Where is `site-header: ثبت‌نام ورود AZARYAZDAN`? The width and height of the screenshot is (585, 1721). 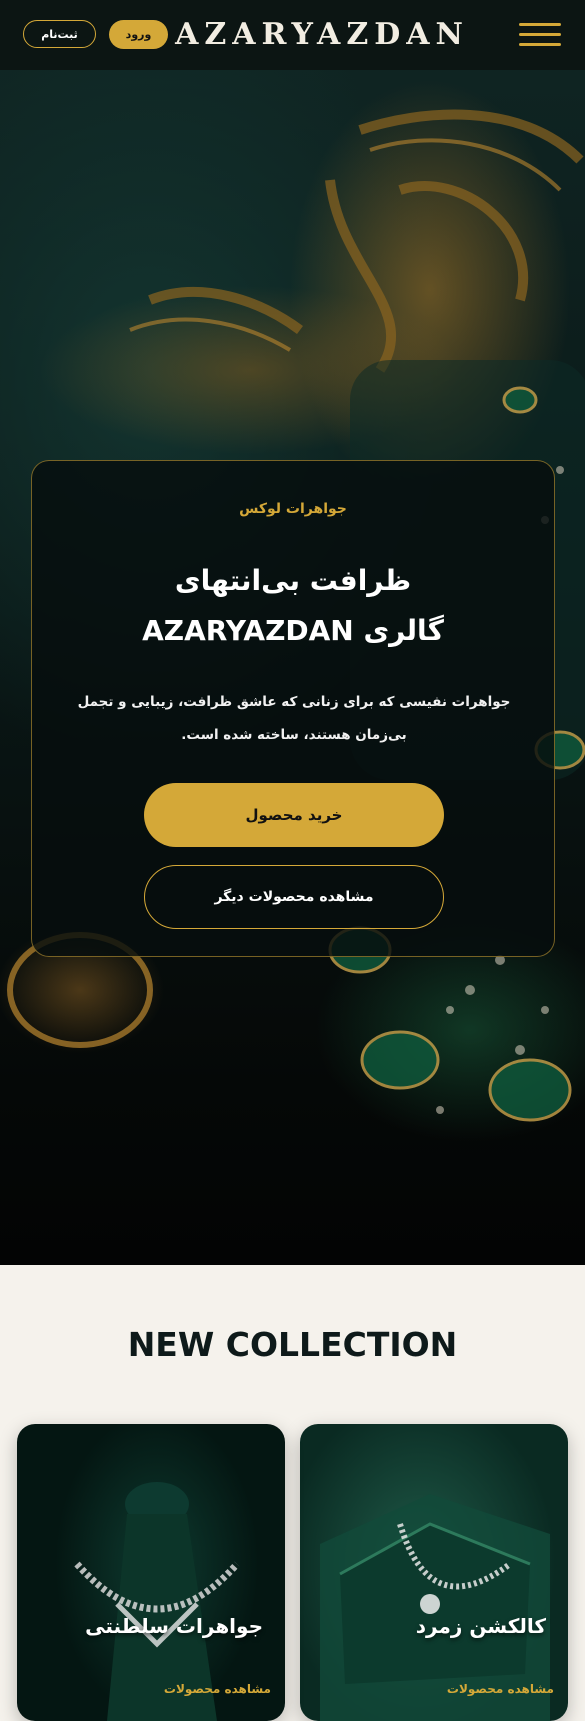 site-header: ثبت‌نام ورود AZARYAZDAN is located at coordinates (292, 35).